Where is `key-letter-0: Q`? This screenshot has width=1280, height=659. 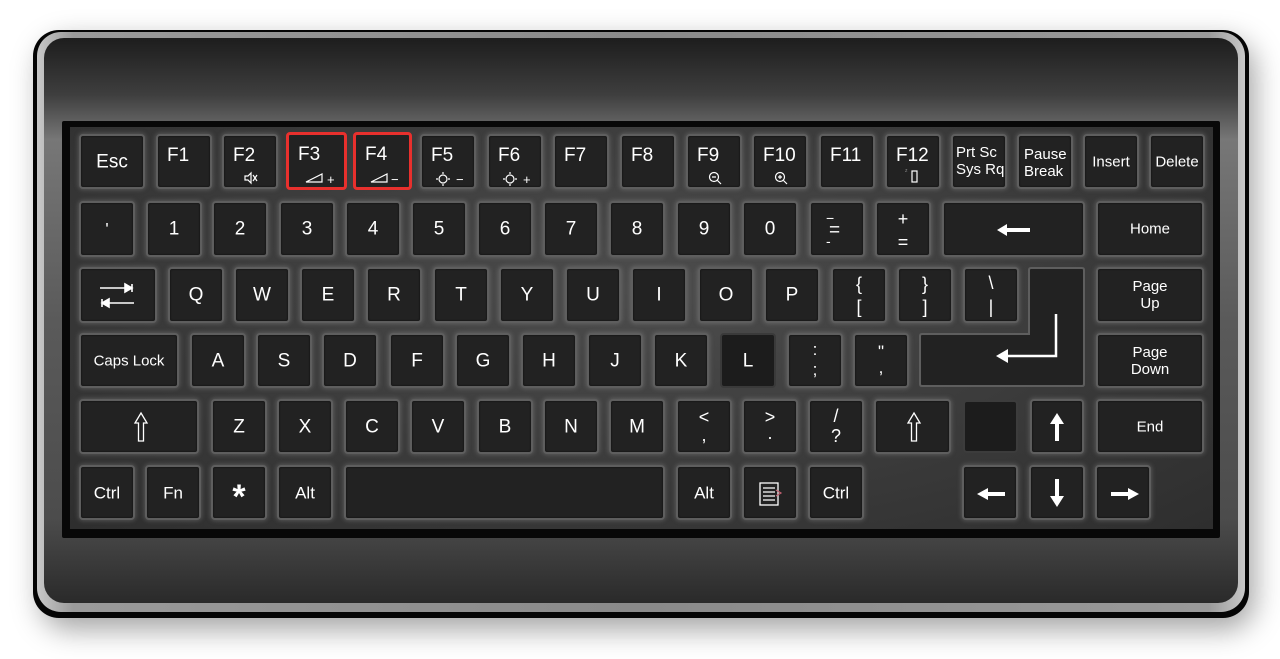
key-letter-0: Q is located at coordinates (196, 295).